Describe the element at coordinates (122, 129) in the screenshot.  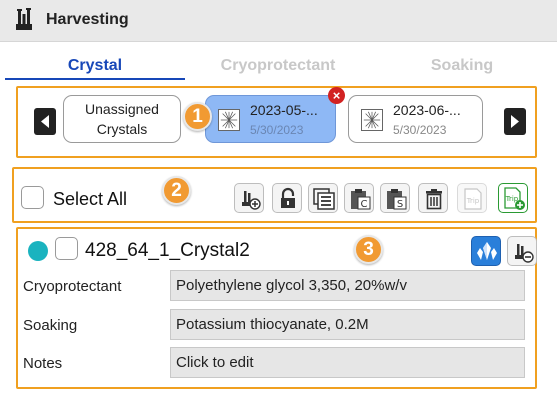
I see `card-name-line2: Crystals` at that location.